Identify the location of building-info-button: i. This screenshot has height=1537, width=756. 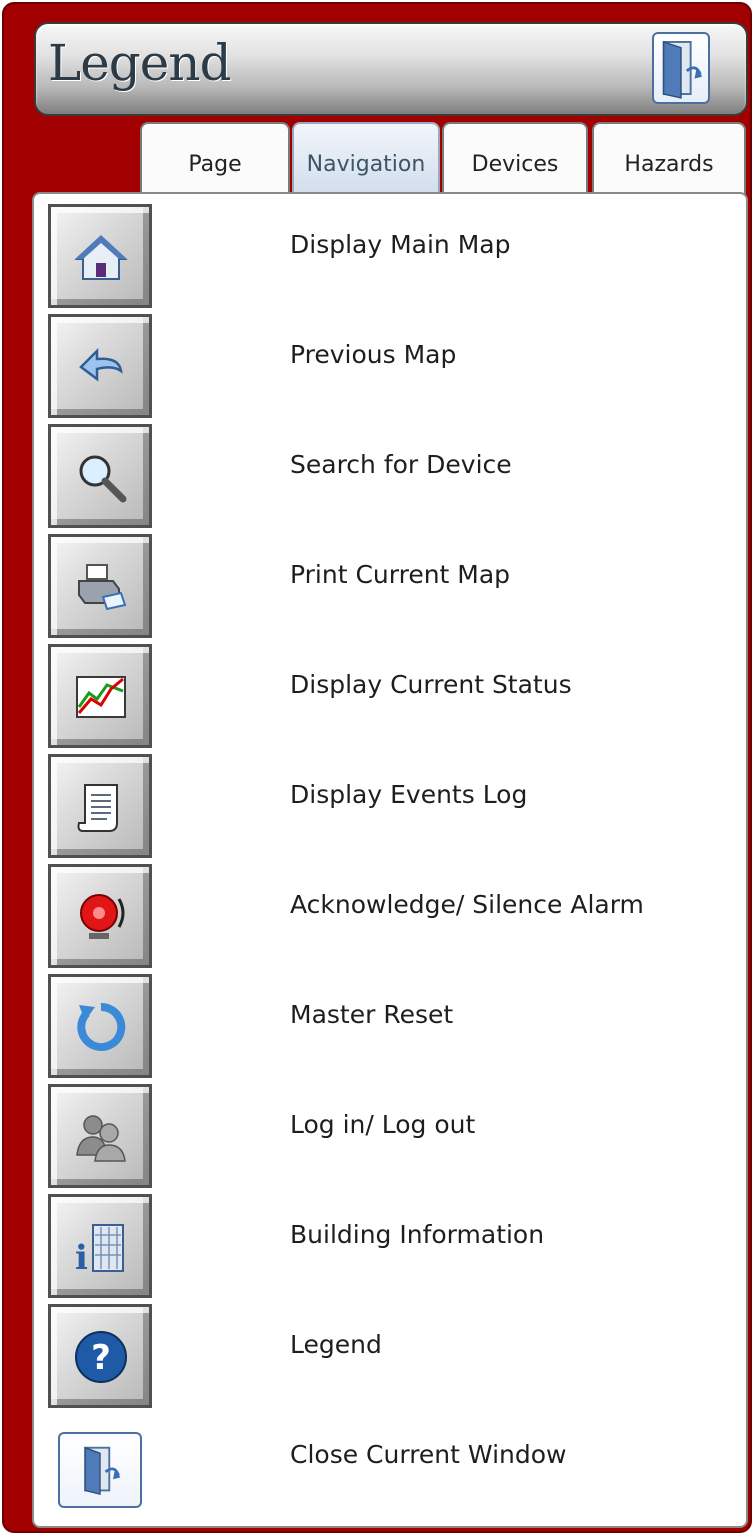
(100, 1246).